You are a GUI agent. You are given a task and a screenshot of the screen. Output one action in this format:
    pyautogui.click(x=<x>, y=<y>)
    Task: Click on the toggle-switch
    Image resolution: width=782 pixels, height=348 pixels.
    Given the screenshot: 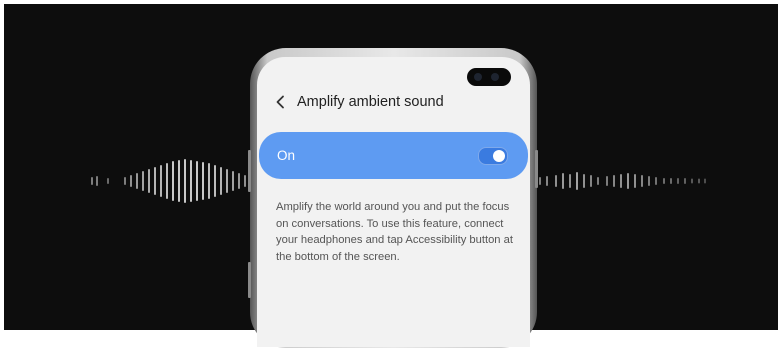 What is the action you would take?
    pyautogui.click(x=493, y=155)
    